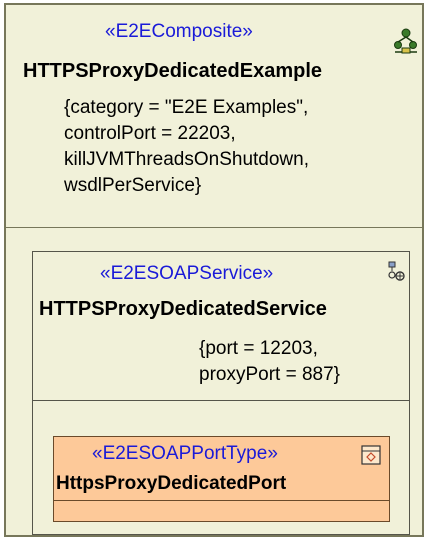 The width and height of the screenshot is (430, 542). Describe the element at coordinates (133, 185) in the screenshot. I see `composite-tag: wsdlPerService}` at that location.